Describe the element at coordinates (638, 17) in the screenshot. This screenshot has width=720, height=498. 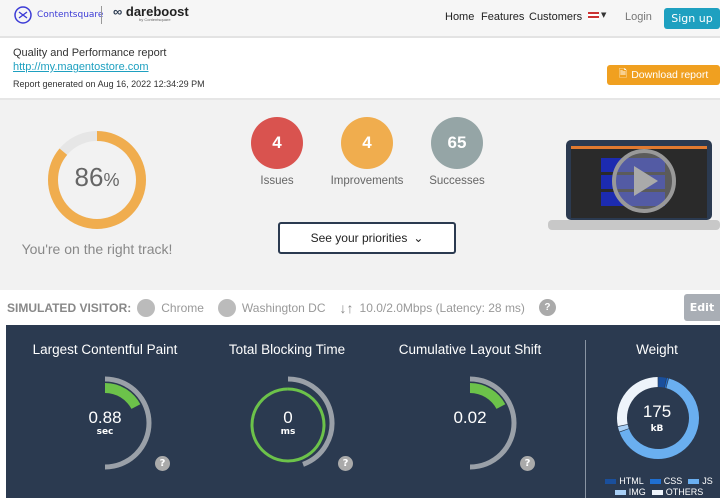
I see `login-link: Login` at that location.